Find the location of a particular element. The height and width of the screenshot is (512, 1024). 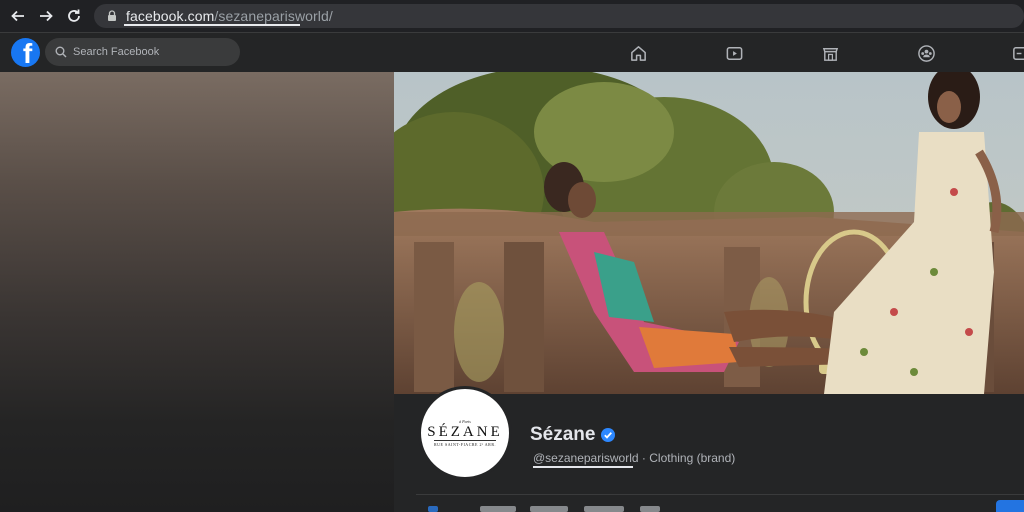

browser-toolbar: facebook.com/sezaneparisworld/ is located at coordinates (512, 16).